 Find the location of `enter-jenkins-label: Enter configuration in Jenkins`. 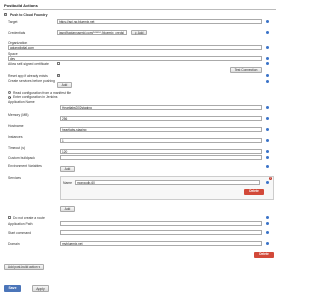

enter-jenkins-label: Enter configuration in Jenkins is located at coordinates (35, 97).